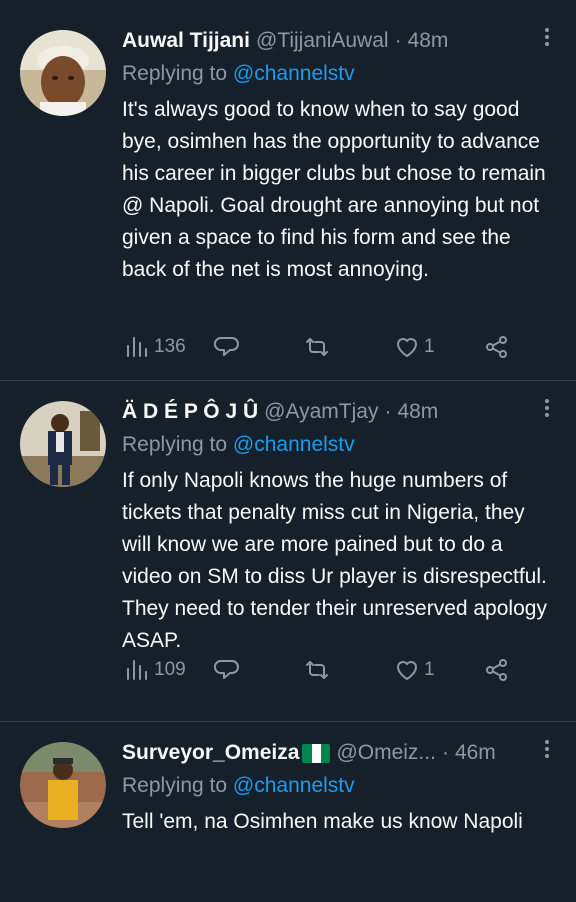  I want to click on display-name: Ä D É P Ô J Û, so click(190, 412).